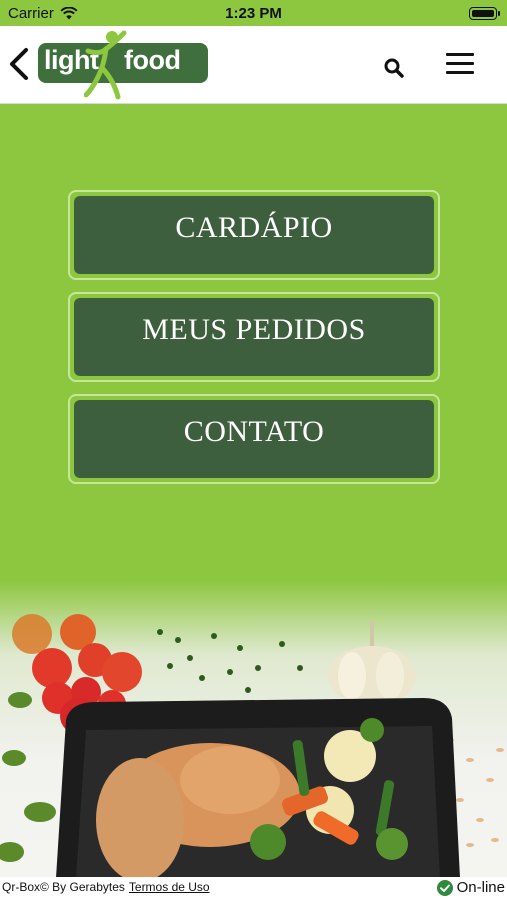  I want to click on contato-label: CONTATO, so click(254, 439).